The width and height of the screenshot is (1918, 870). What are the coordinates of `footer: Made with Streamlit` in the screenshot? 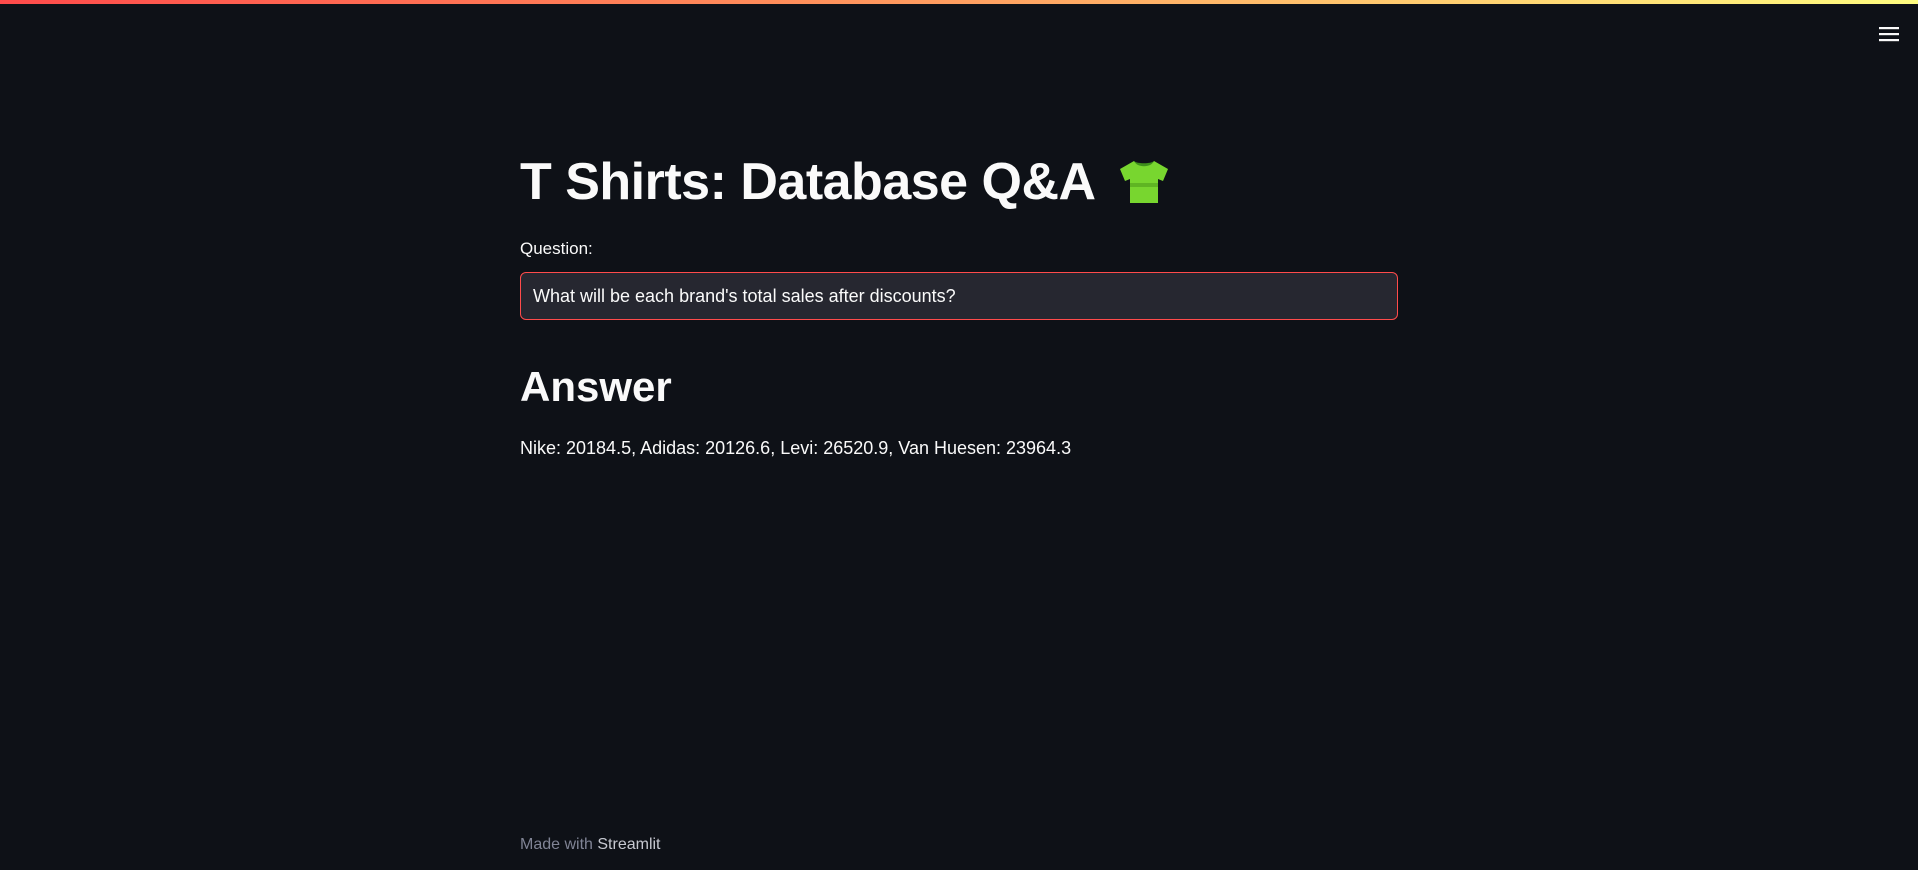 It's located at (590, 845).